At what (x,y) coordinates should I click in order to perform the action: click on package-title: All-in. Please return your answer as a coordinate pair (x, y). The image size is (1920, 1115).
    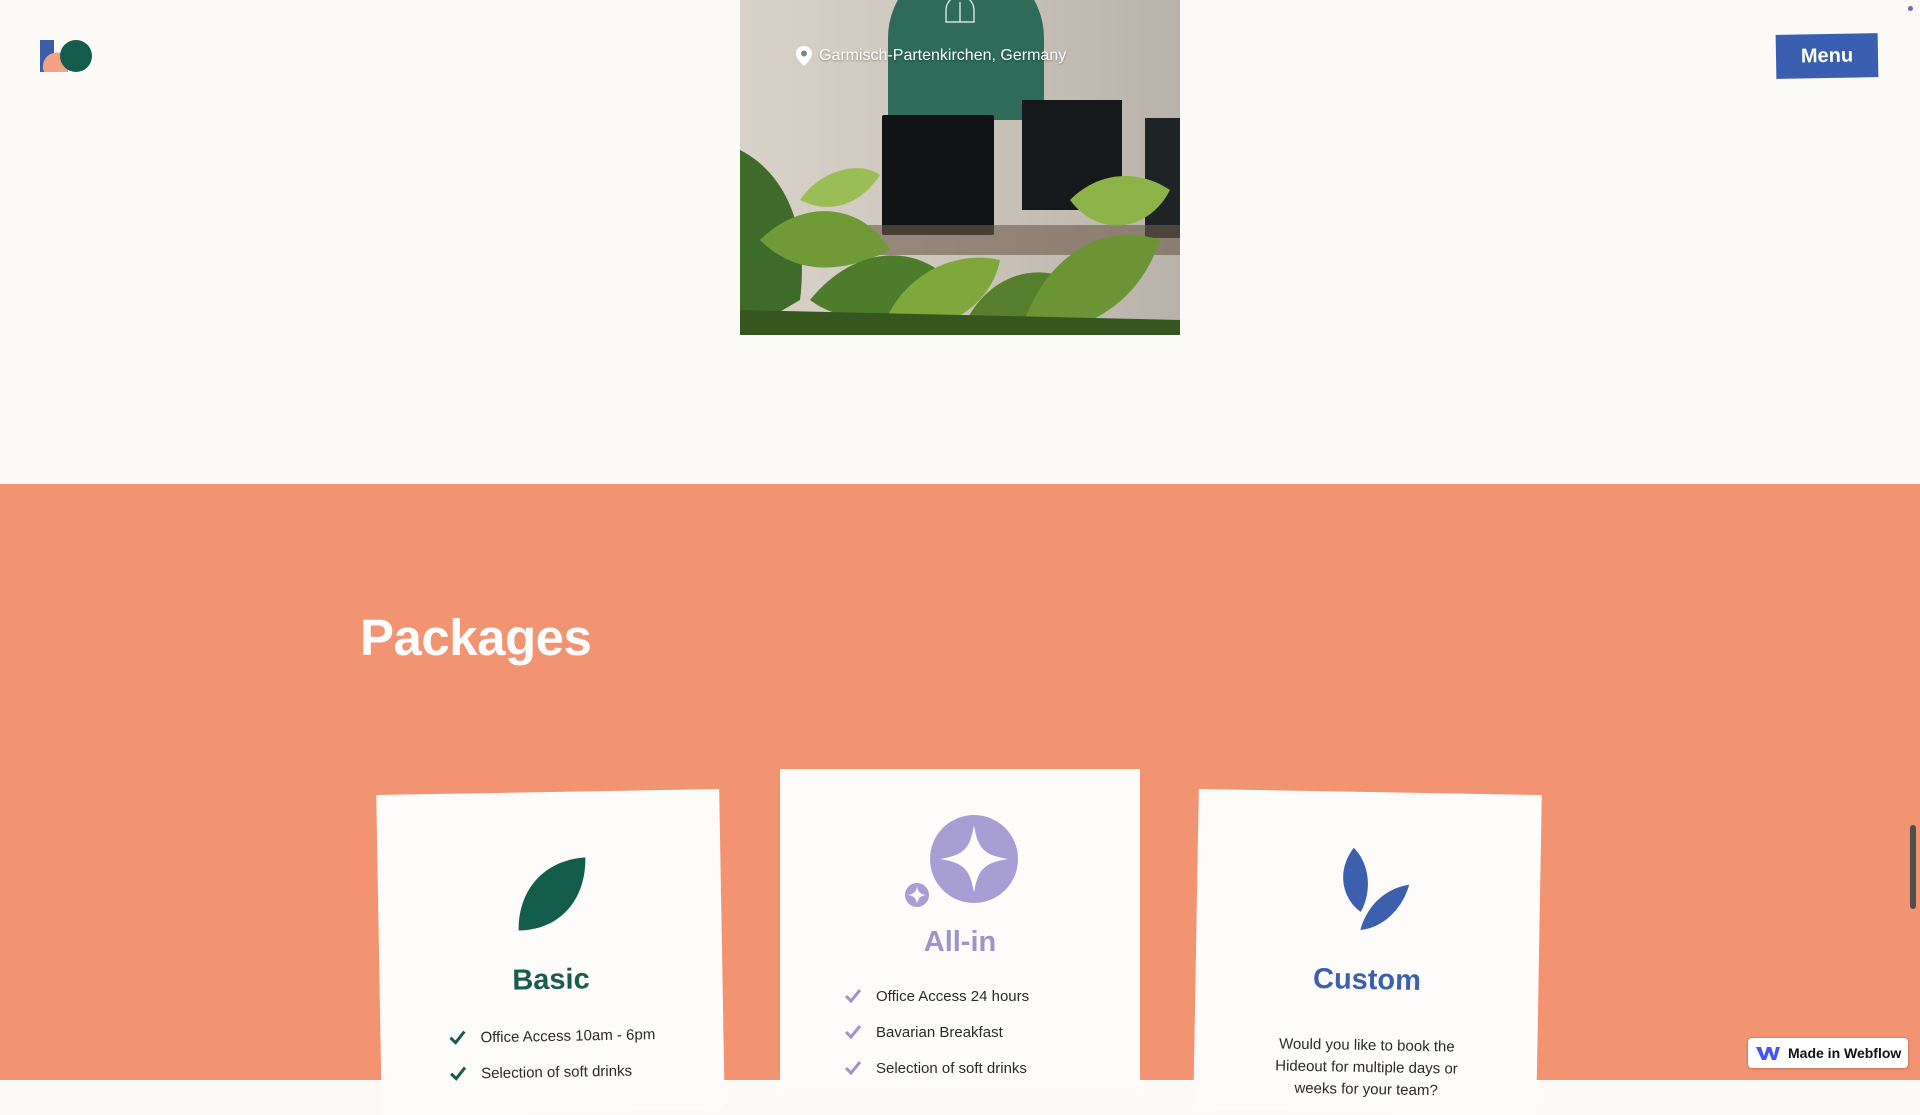
    Looking at the image, I should click on (960, 942).